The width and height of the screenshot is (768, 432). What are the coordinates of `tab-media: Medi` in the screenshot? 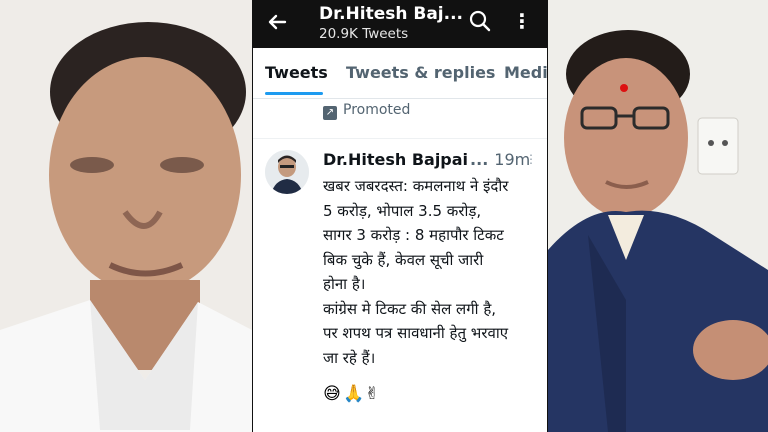 It's located at (525, 72).